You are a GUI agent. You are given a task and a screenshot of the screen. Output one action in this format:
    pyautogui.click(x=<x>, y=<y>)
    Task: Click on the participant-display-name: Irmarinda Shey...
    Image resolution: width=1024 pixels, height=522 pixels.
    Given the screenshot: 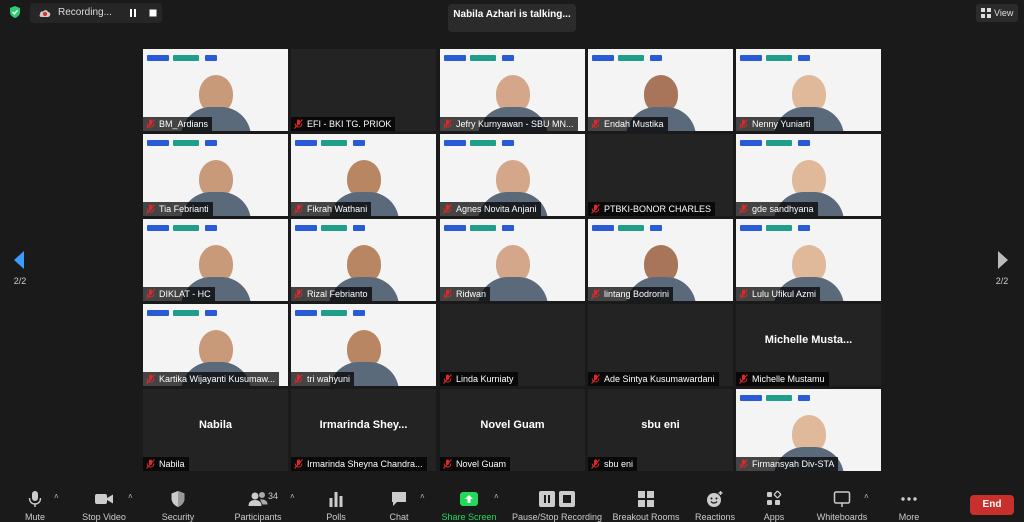 What is the action you would take?
    pyautogui.click(x=363, y=425)
    